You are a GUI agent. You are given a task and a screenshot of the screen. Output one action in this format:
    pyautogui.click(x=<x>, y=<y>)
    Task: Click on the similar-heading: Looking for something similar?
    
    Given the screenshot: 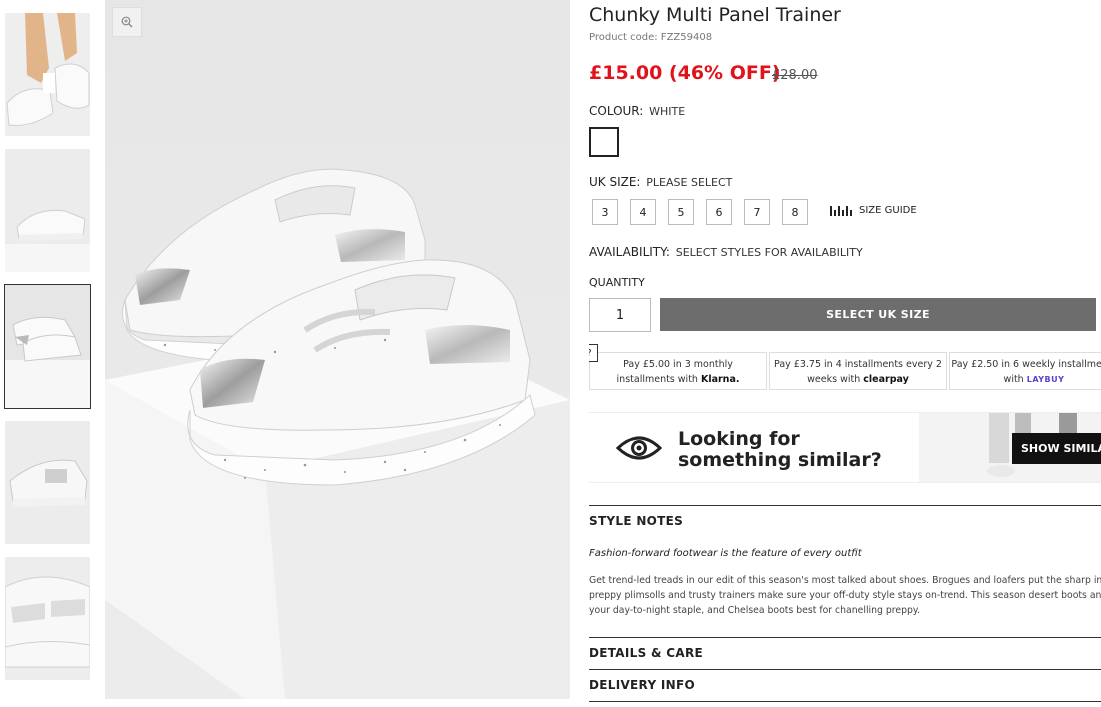 What is the action you would take?
    pyautogui.click(x=780, y=450)
    